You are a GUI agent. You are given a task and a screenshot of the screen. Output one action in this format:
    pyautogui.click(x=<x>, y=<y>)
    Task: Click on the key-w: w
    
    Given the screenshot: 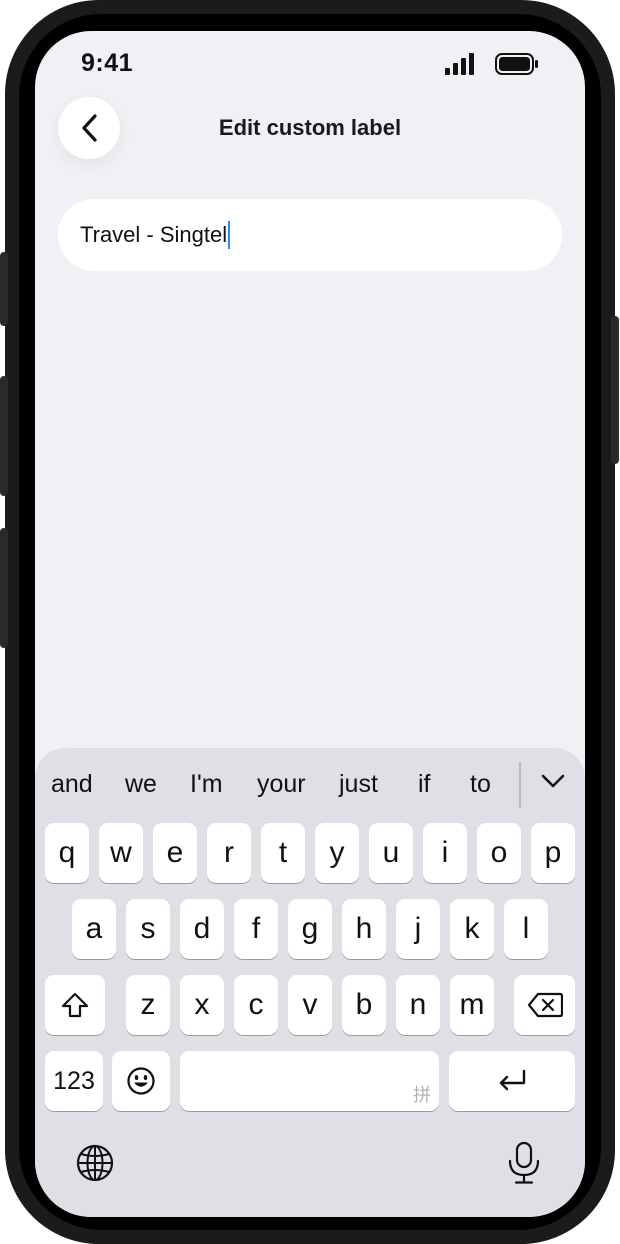 What is the action you would take?
    pyautogui.click(x=121, y=853)
    